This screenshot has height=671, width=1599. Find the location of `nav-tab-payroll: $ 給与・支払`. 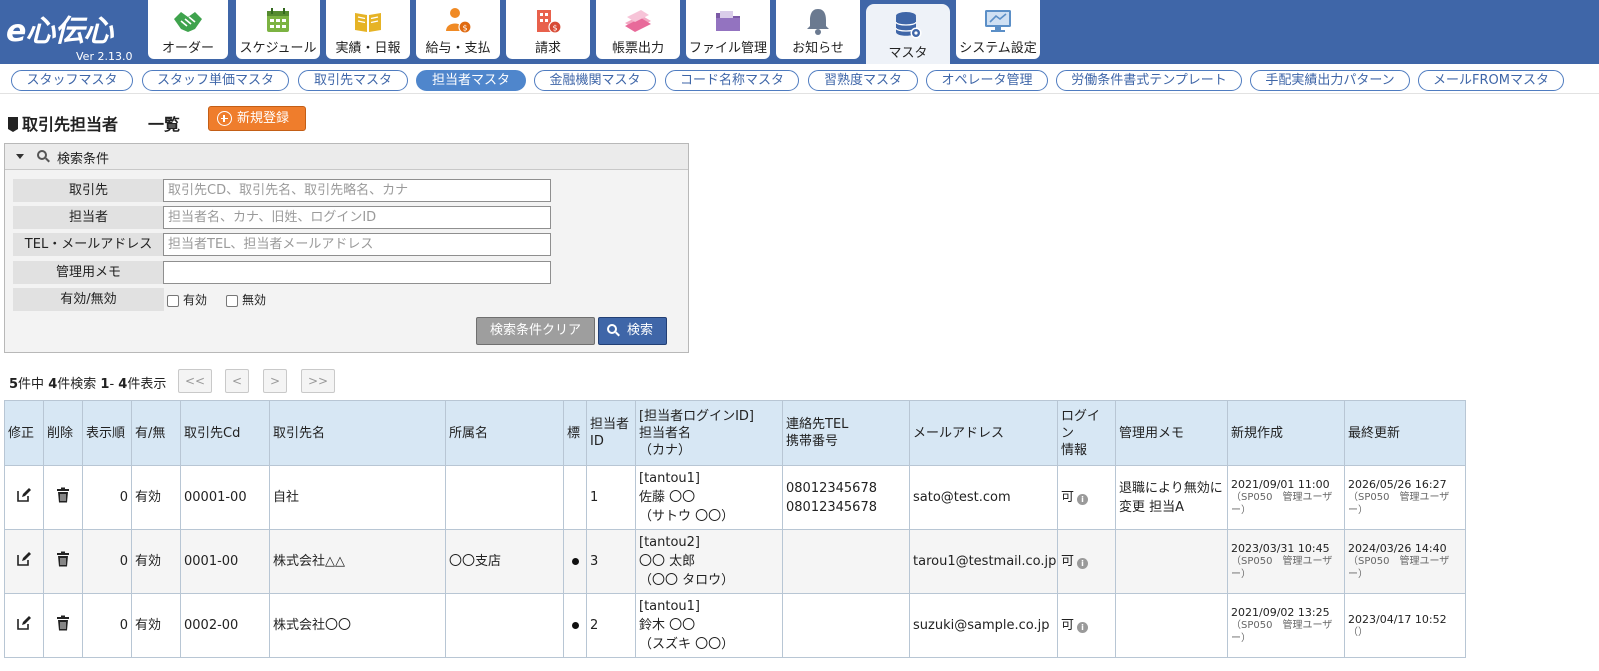

nav-tab-payroll: $ 給与・支払 is located at coordinates (458, 29).